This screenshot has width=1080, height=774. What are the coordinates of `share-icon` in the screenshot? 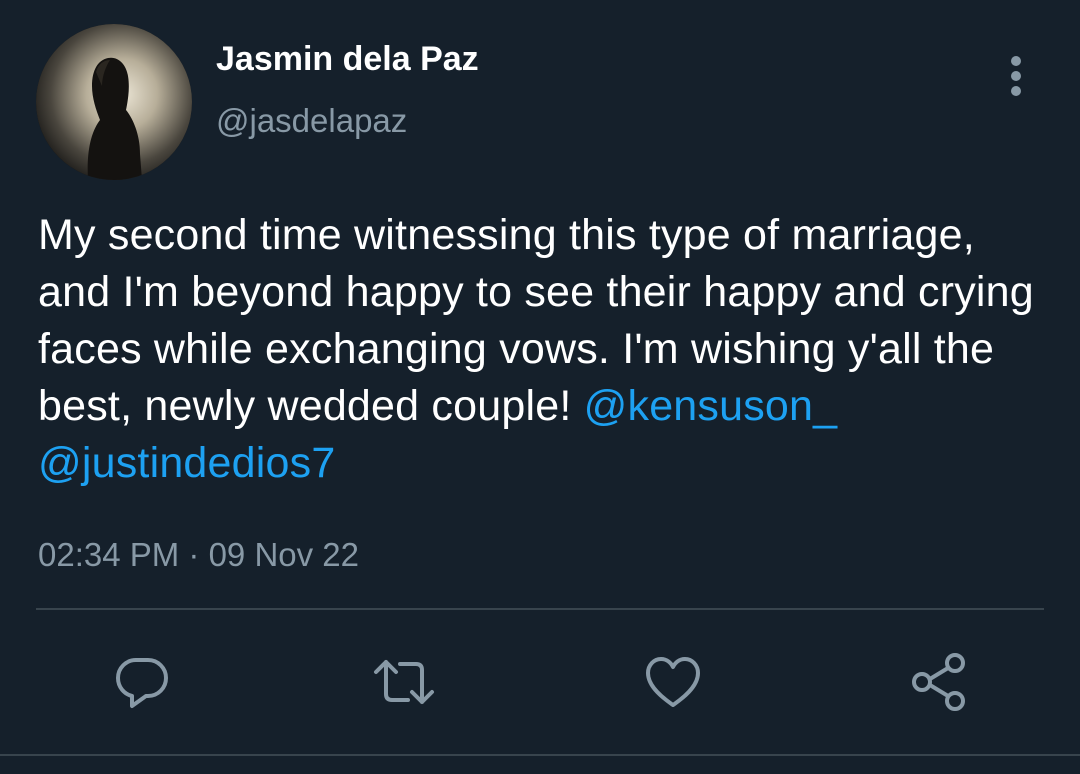 It's located at (938, 682).